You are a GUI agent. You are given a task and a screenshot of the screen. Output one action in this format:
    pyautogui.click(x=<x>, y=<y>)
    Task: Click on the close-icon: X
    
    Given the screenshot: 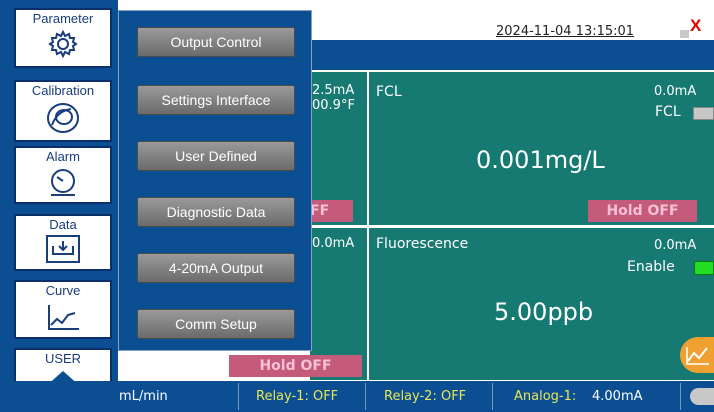 What is the action you would take?
    pyautogui.click(x=698, y=26)
    